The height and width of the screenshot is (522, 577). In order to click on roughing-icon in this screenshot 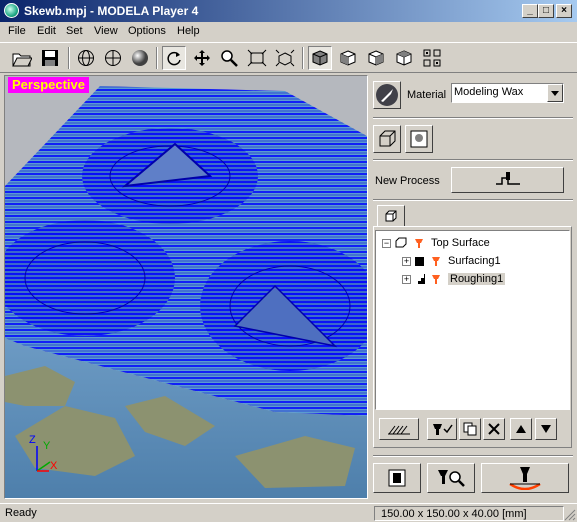, I will do `click(420, 279)`.